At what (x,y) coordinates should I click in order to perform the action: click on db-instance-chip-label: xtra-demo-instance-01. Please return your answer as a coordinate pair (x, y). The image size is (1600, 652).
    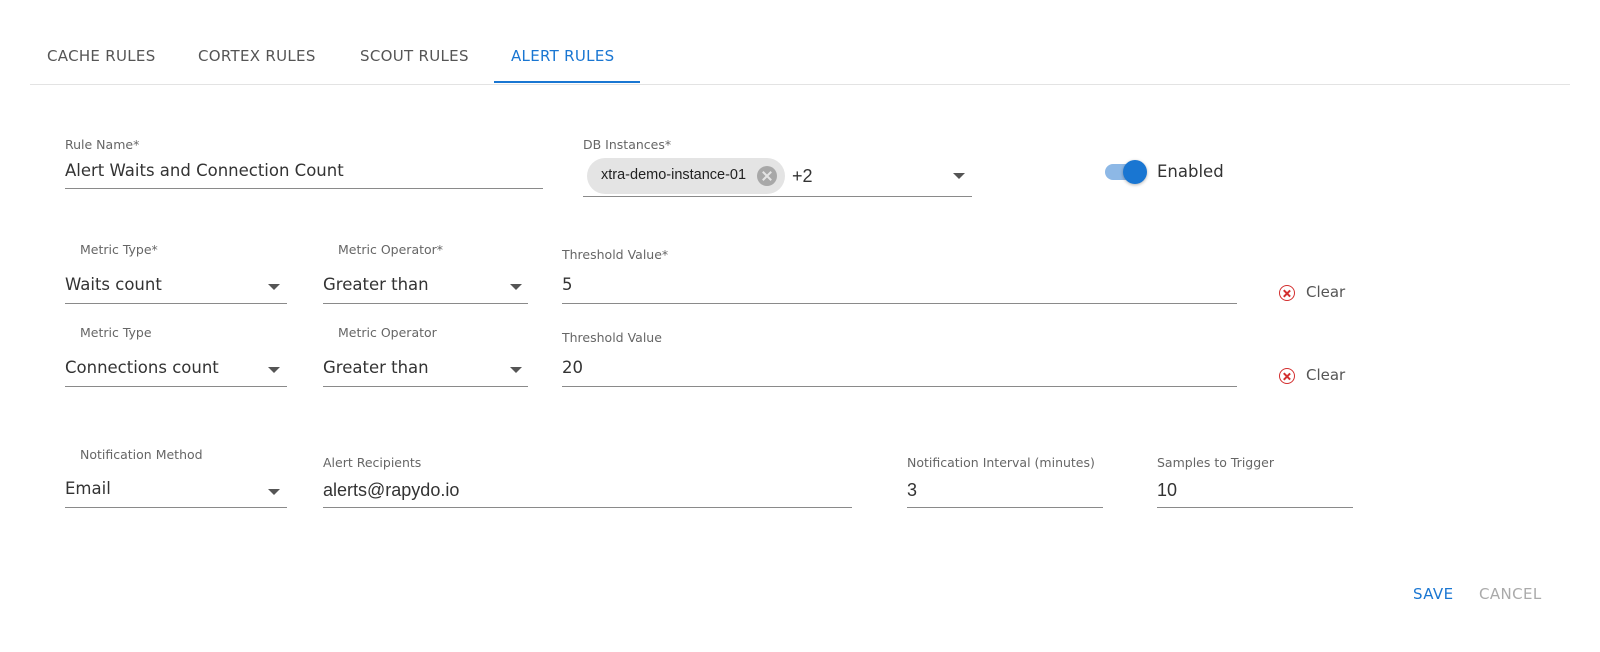
    Looking at the image, I should click on (674, 175).